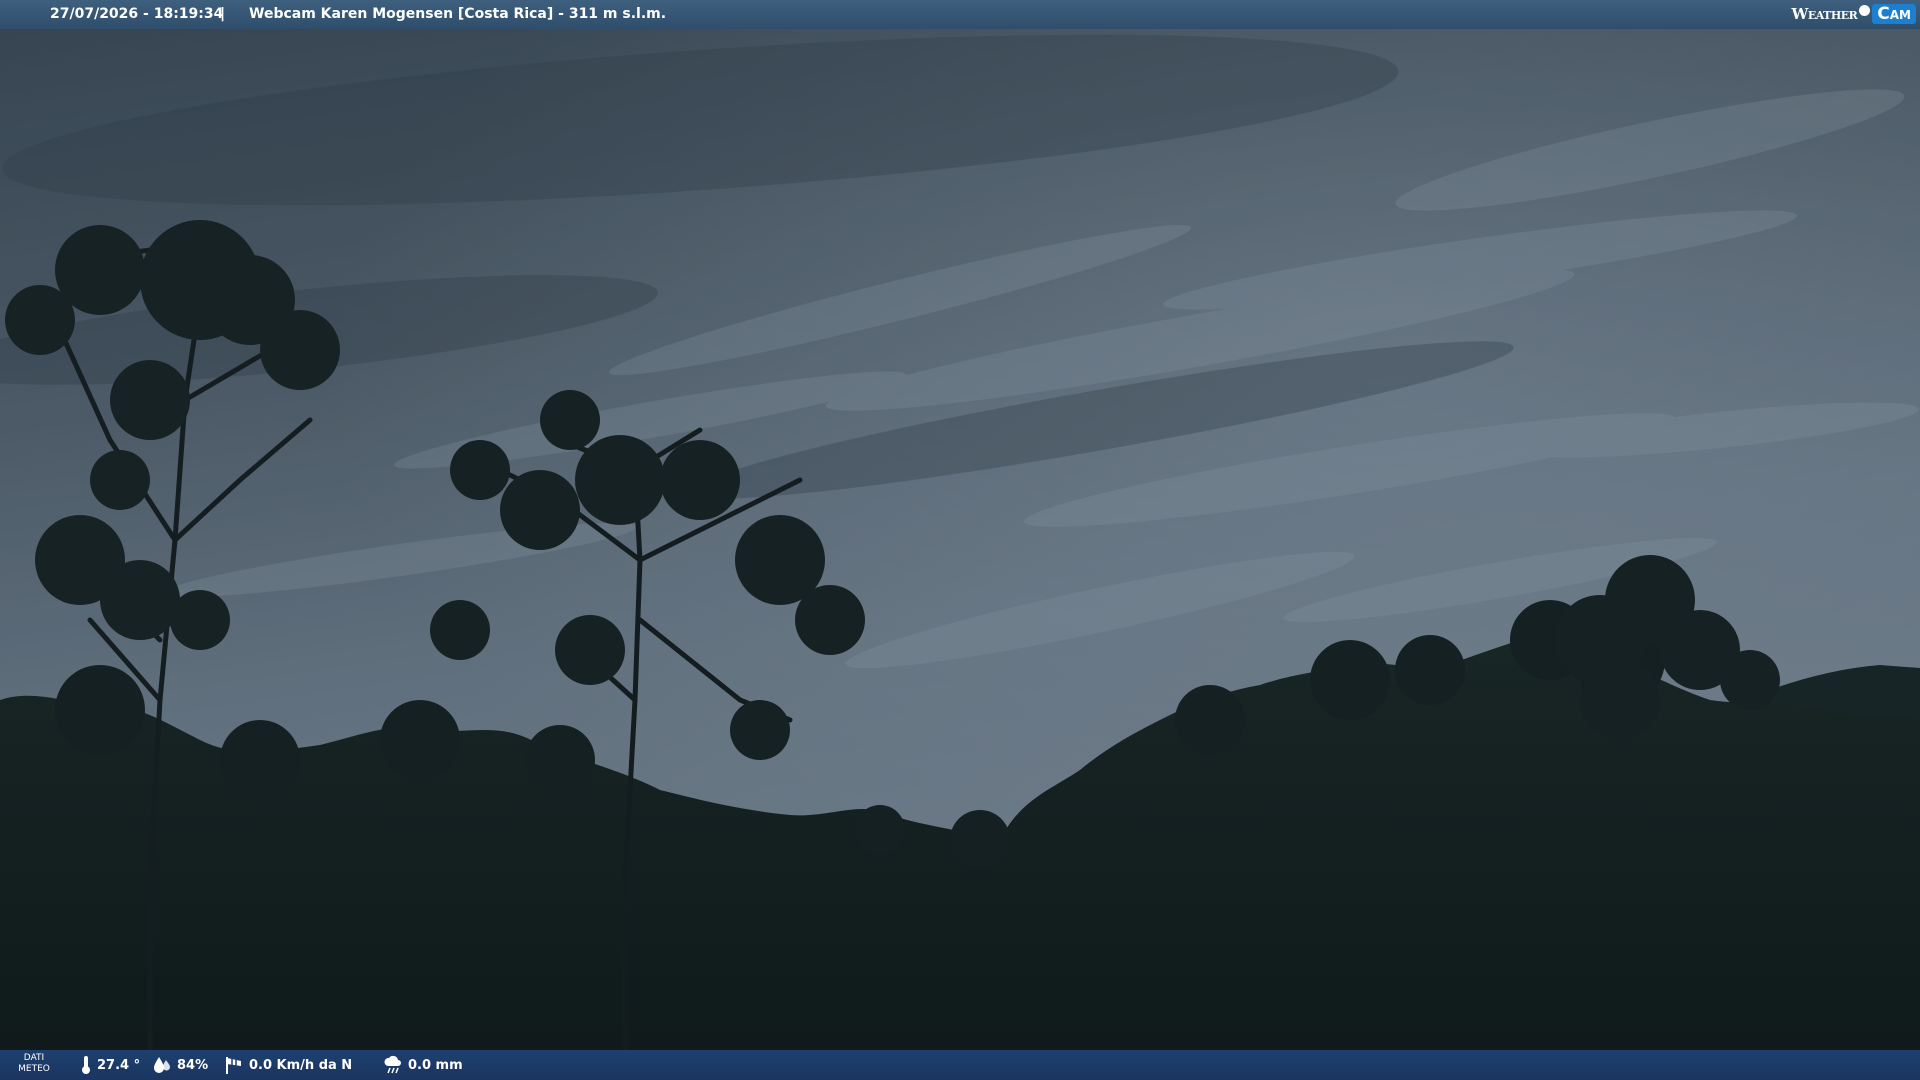  Describe the element at coordinates (301, 1065) in the screenshot. I see `wind-value: 0.0 Km/h da N` at that location.